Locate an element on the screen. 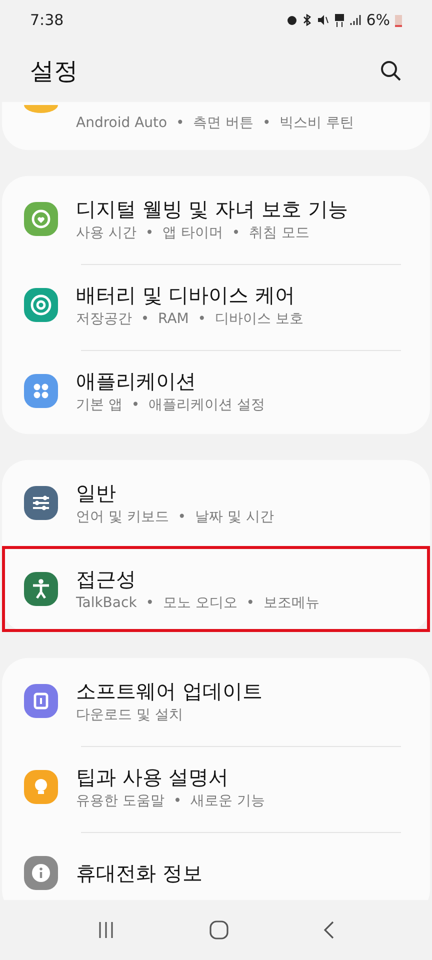 This screenshot has height=960, width=432. mute-icon is located at coordinates (323, 20).